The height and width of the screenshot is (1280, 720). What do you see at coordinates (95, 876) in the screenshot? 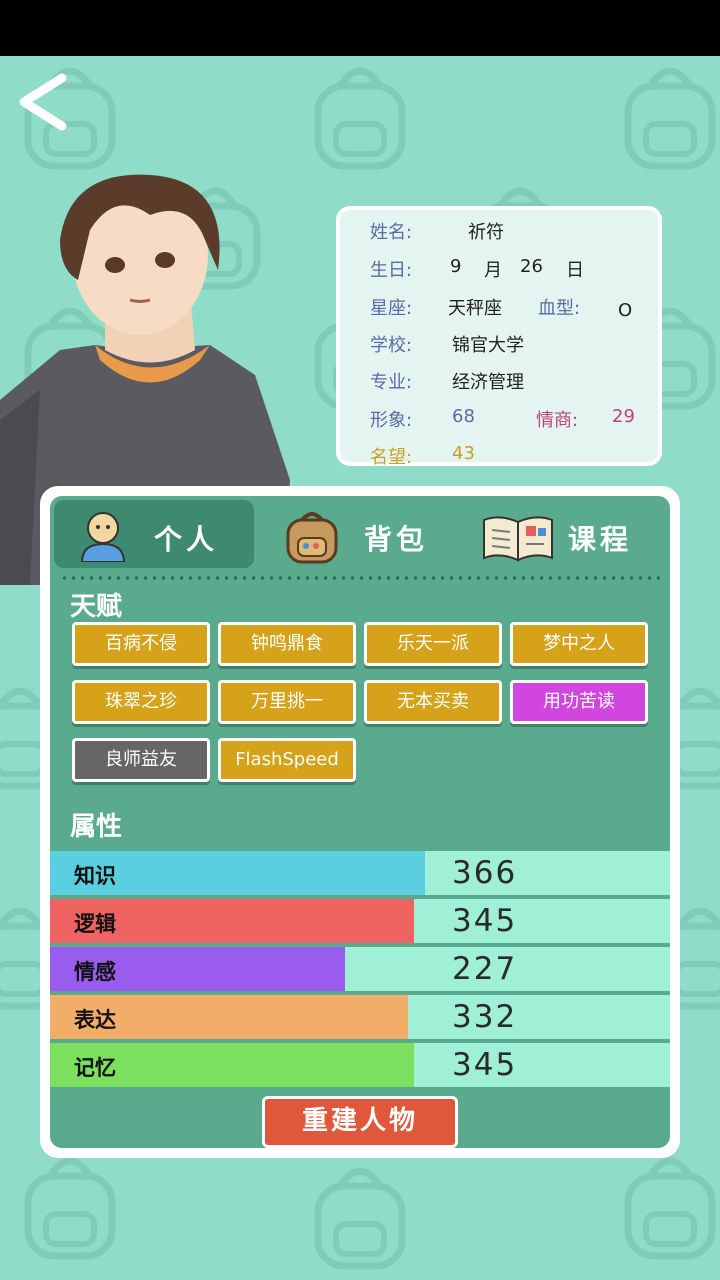
I see `attribute-name: 知识` at bounding box center [95, 876].